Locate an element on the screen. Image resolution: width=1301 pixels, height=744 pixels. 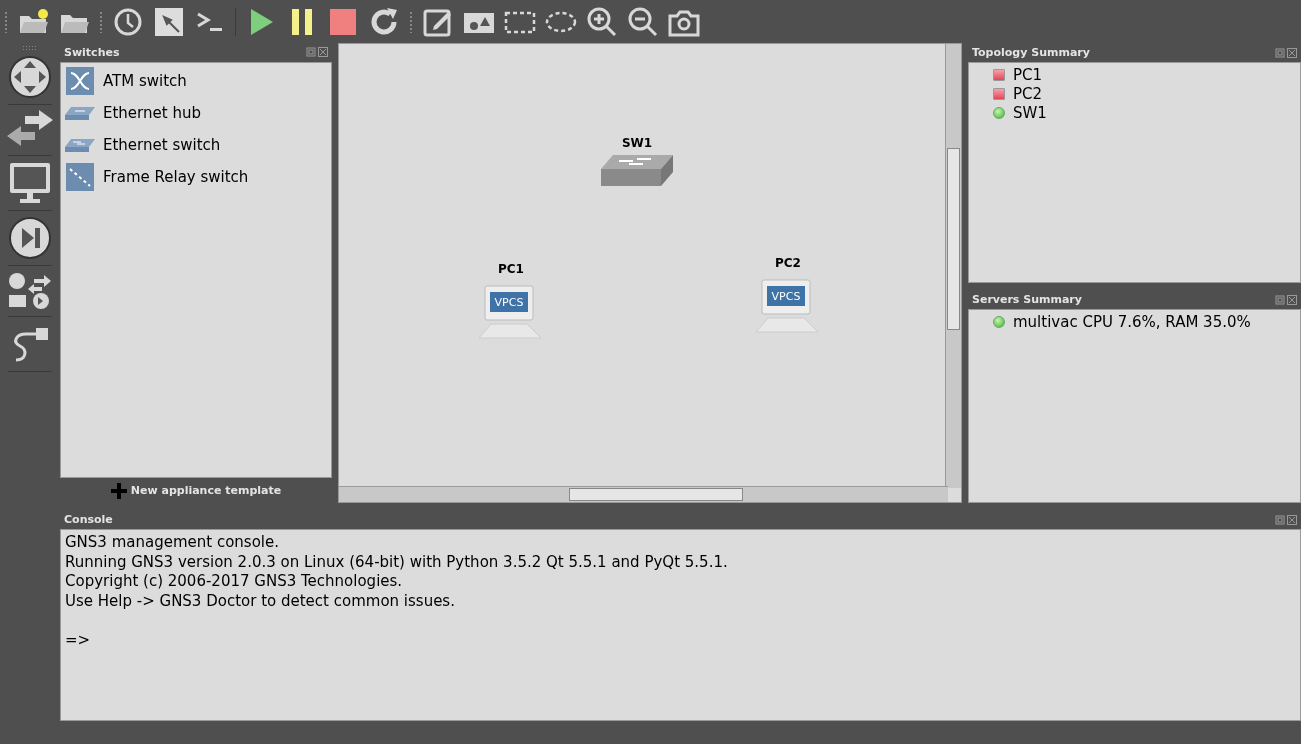
console-line: Running GNS3 version 2.0.3 on Linux (64-bit) with Python 3.5.2 Qt 5.5.1 and PyQt 5.5.1. is located at coordinates (397, 562).